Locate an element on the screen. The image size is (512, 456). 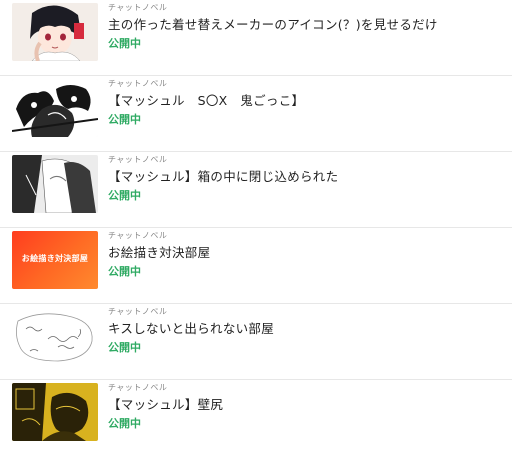
thumbnail-title: お絵描き対決部屋 is located at coordinates (55, 258).